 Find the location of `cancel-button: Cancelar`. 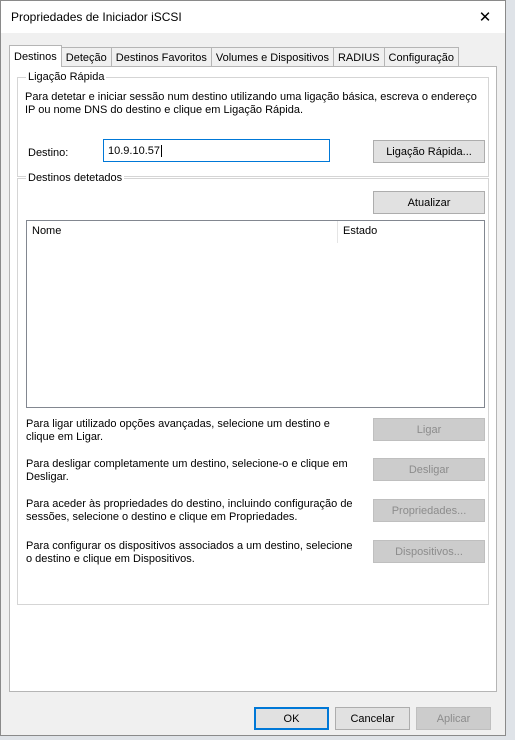

cancel-button: Cancelar is located at coordinates (372, 718).